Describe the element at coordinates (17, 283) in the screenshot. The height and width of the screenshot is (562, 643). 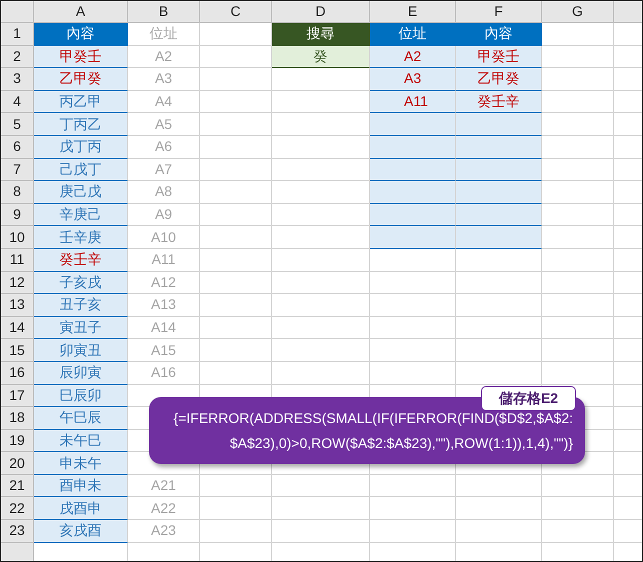
I see `row-number: 12` at that location.